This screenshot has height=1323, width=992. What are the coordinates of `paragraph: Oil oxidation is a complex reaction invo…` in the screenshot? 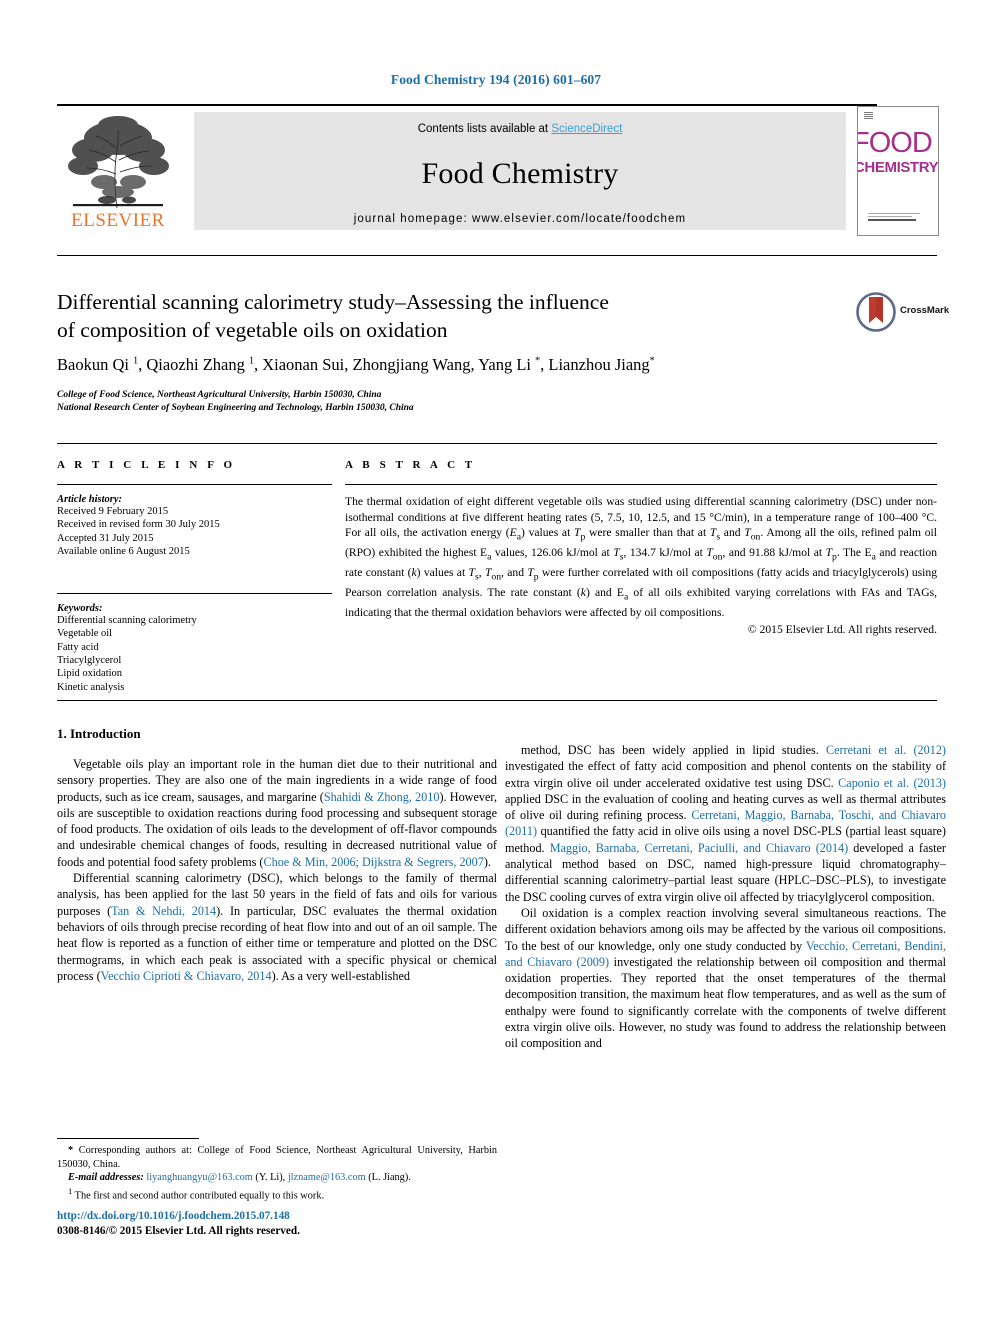 It's located at (726, 978).